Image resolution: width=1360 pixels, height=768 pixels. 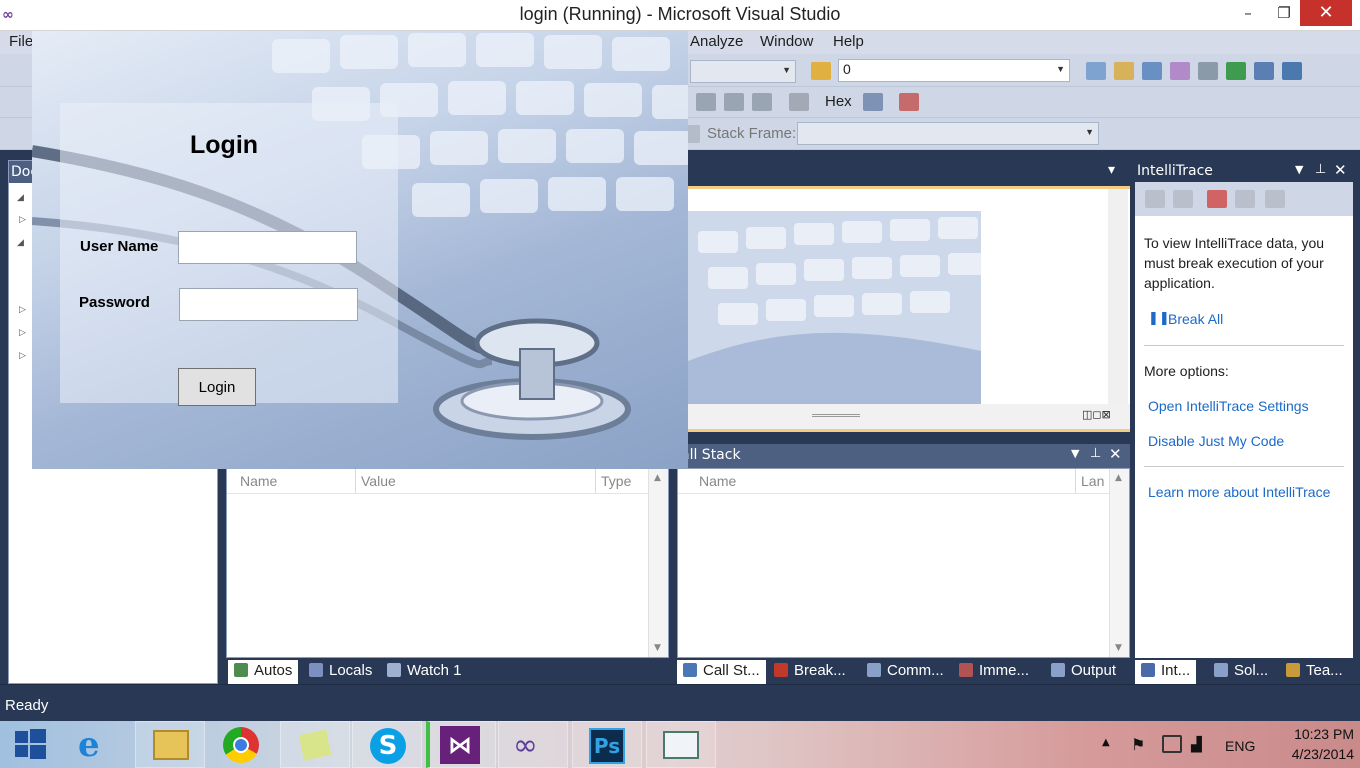 What do you see at coordinates (1245, 199) in the screenshot?
I see `refresh-icon` at bounding box center [1245, 199].